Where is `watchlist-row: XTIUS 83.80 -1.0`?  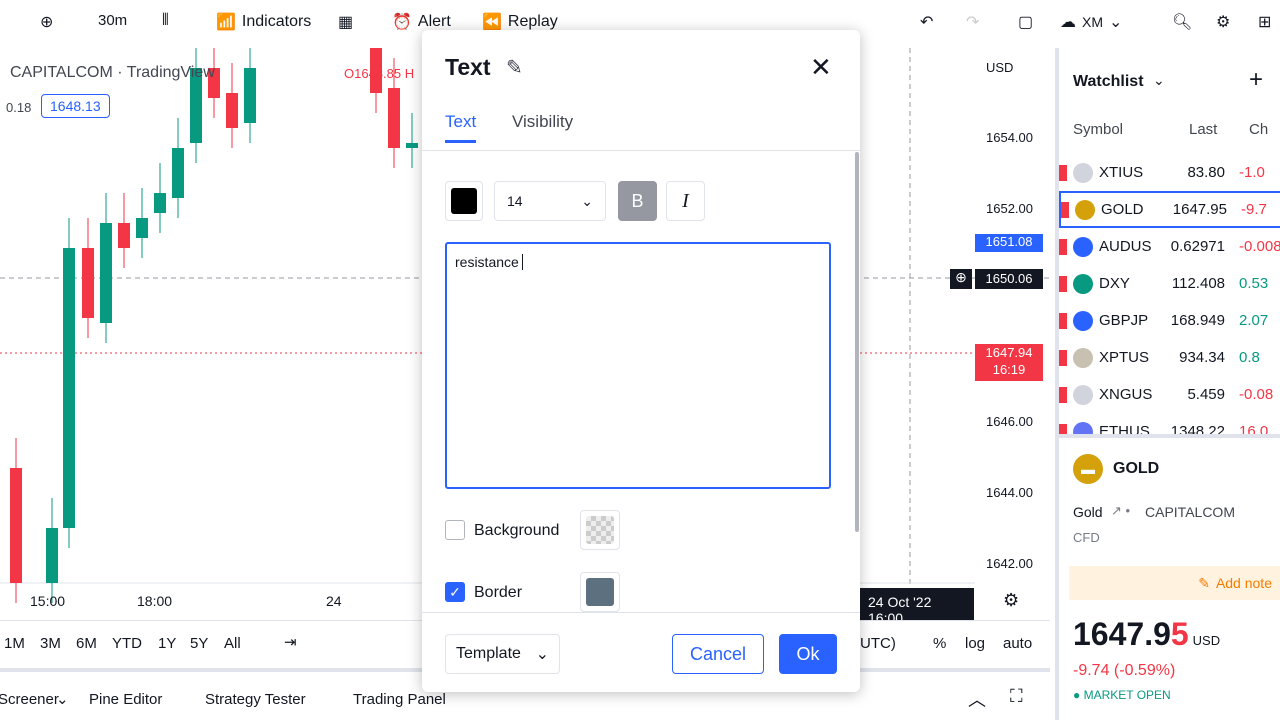
watchlist-row: XTIUS 83.80 -1.0 is located at coordinates (1169, 172).